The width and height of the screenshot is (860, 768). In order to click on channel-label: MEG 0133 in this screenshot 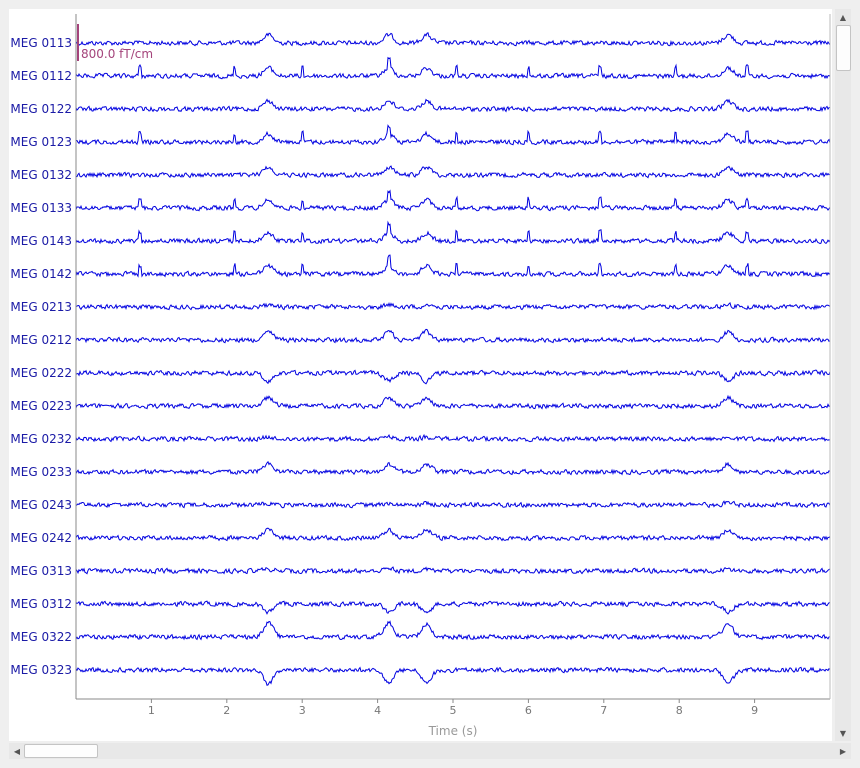, I will do `click(41, 208)`.